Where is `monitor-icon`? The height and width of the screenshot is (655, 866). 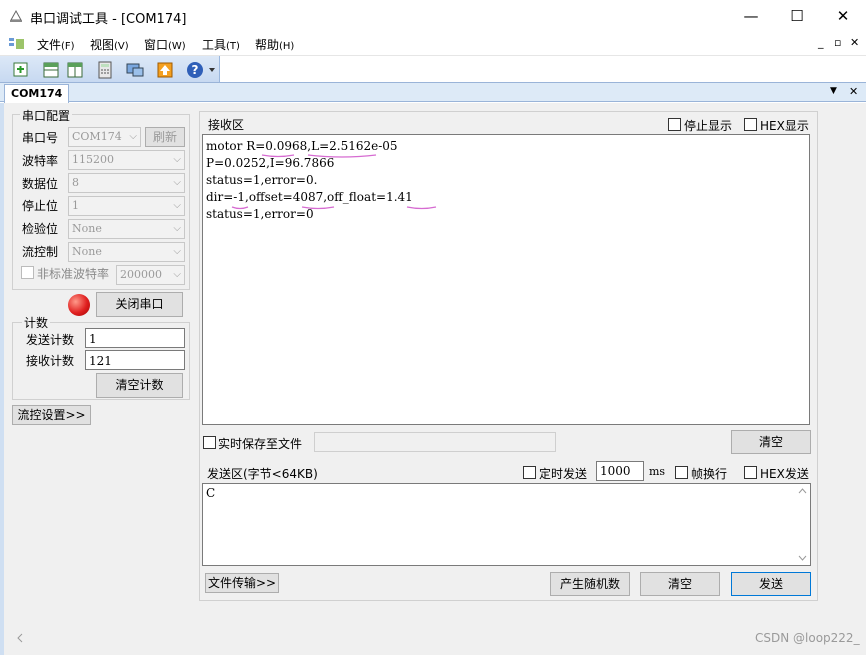 monitor-icon is located at coordinates (134, 69).